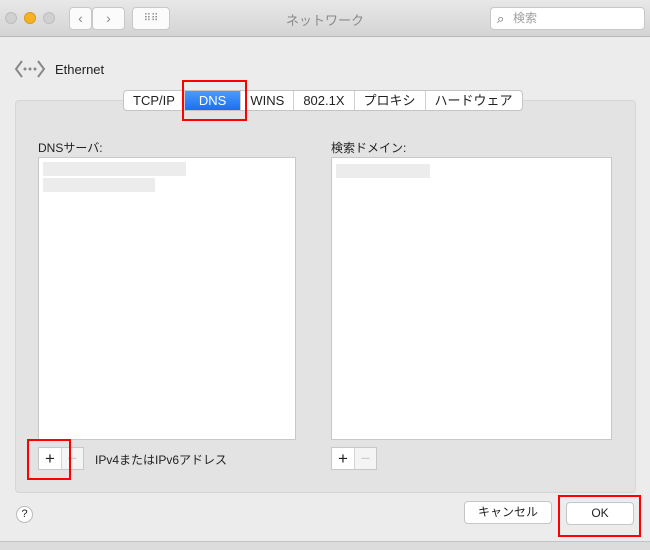 The image size is (650, 550). I want to click on interface-name: Ethernet, so click(80, 69).